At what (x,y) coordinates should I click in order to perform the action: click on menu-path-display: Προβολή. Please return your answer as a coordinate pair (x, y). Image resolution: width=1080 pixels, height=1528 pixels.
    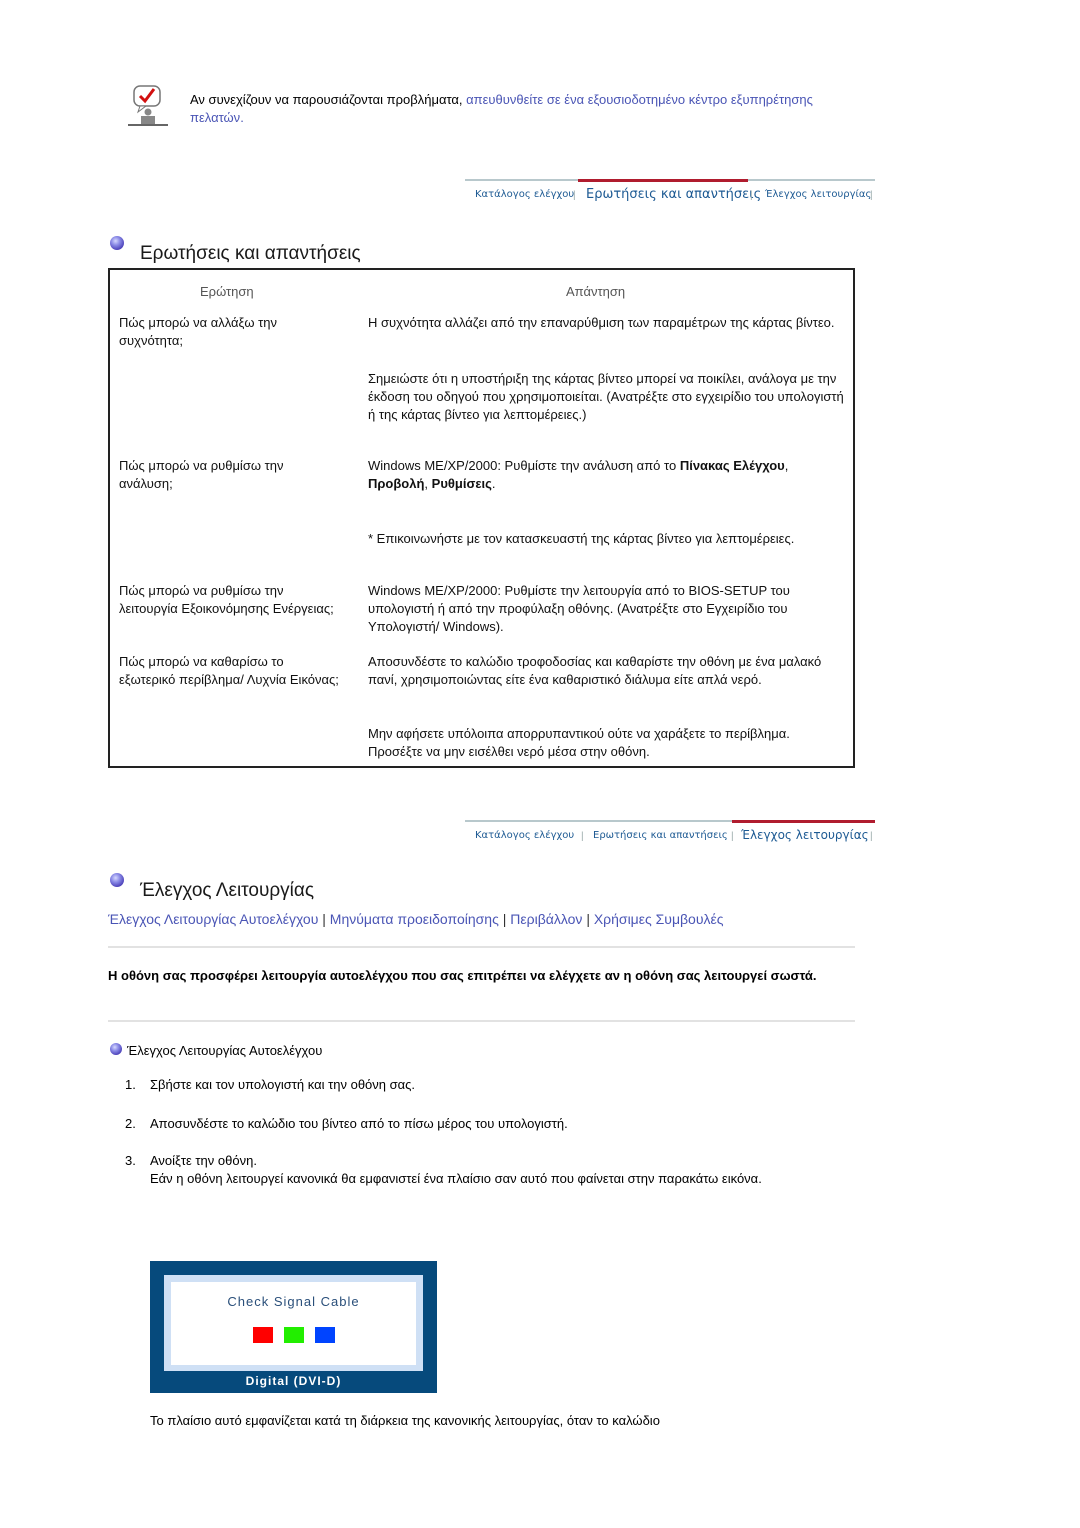
    Looking at the image, I should click on (396, 483).